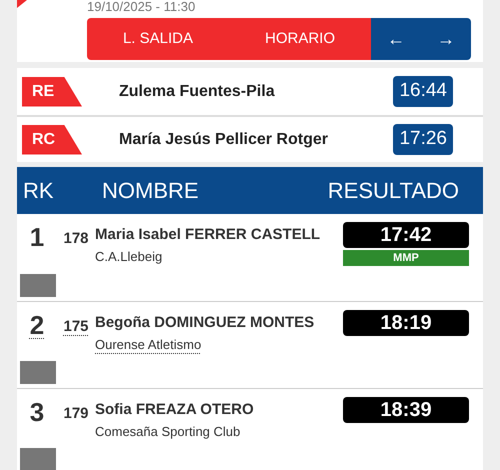 This screenshot has width=500, height=470. What do you see at coordinates (406, 410) in the screenshot?
I see `result-time: 18:39` at bounding box center [406, 410].